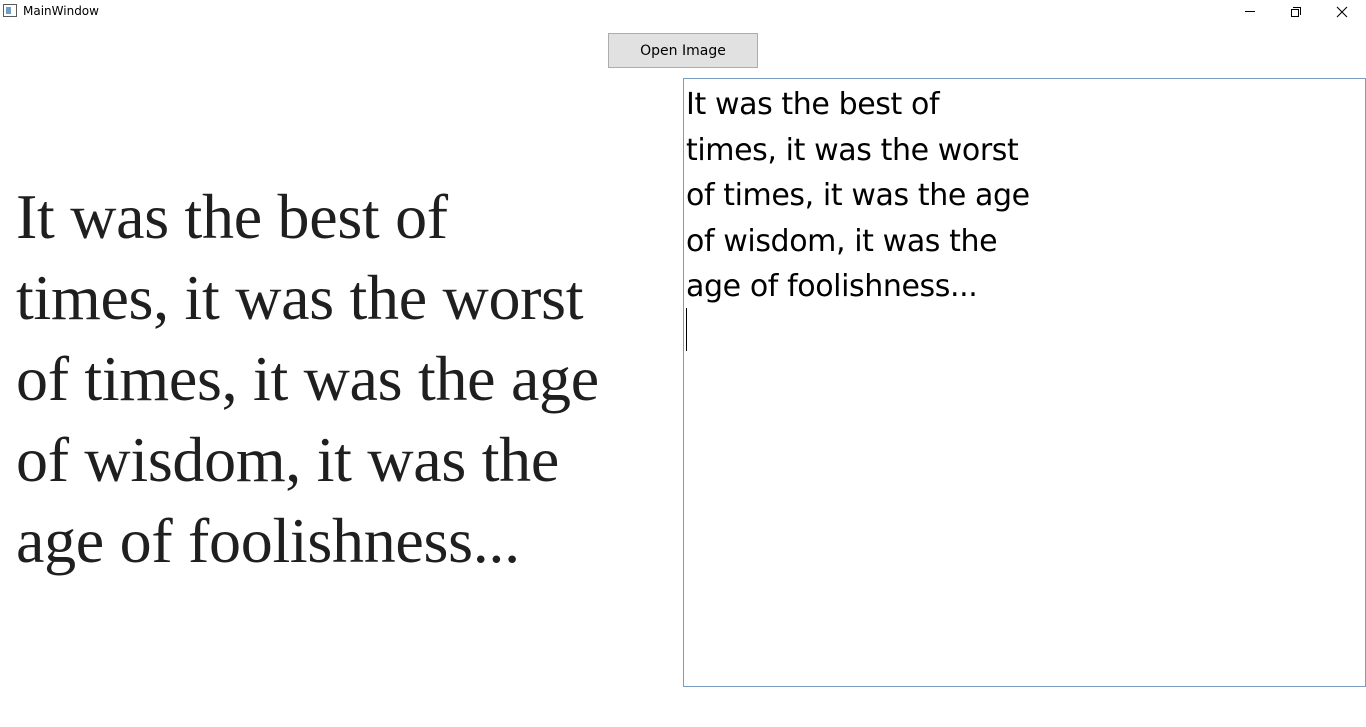  I want to click on minimize-icon, so click(1250, 11).